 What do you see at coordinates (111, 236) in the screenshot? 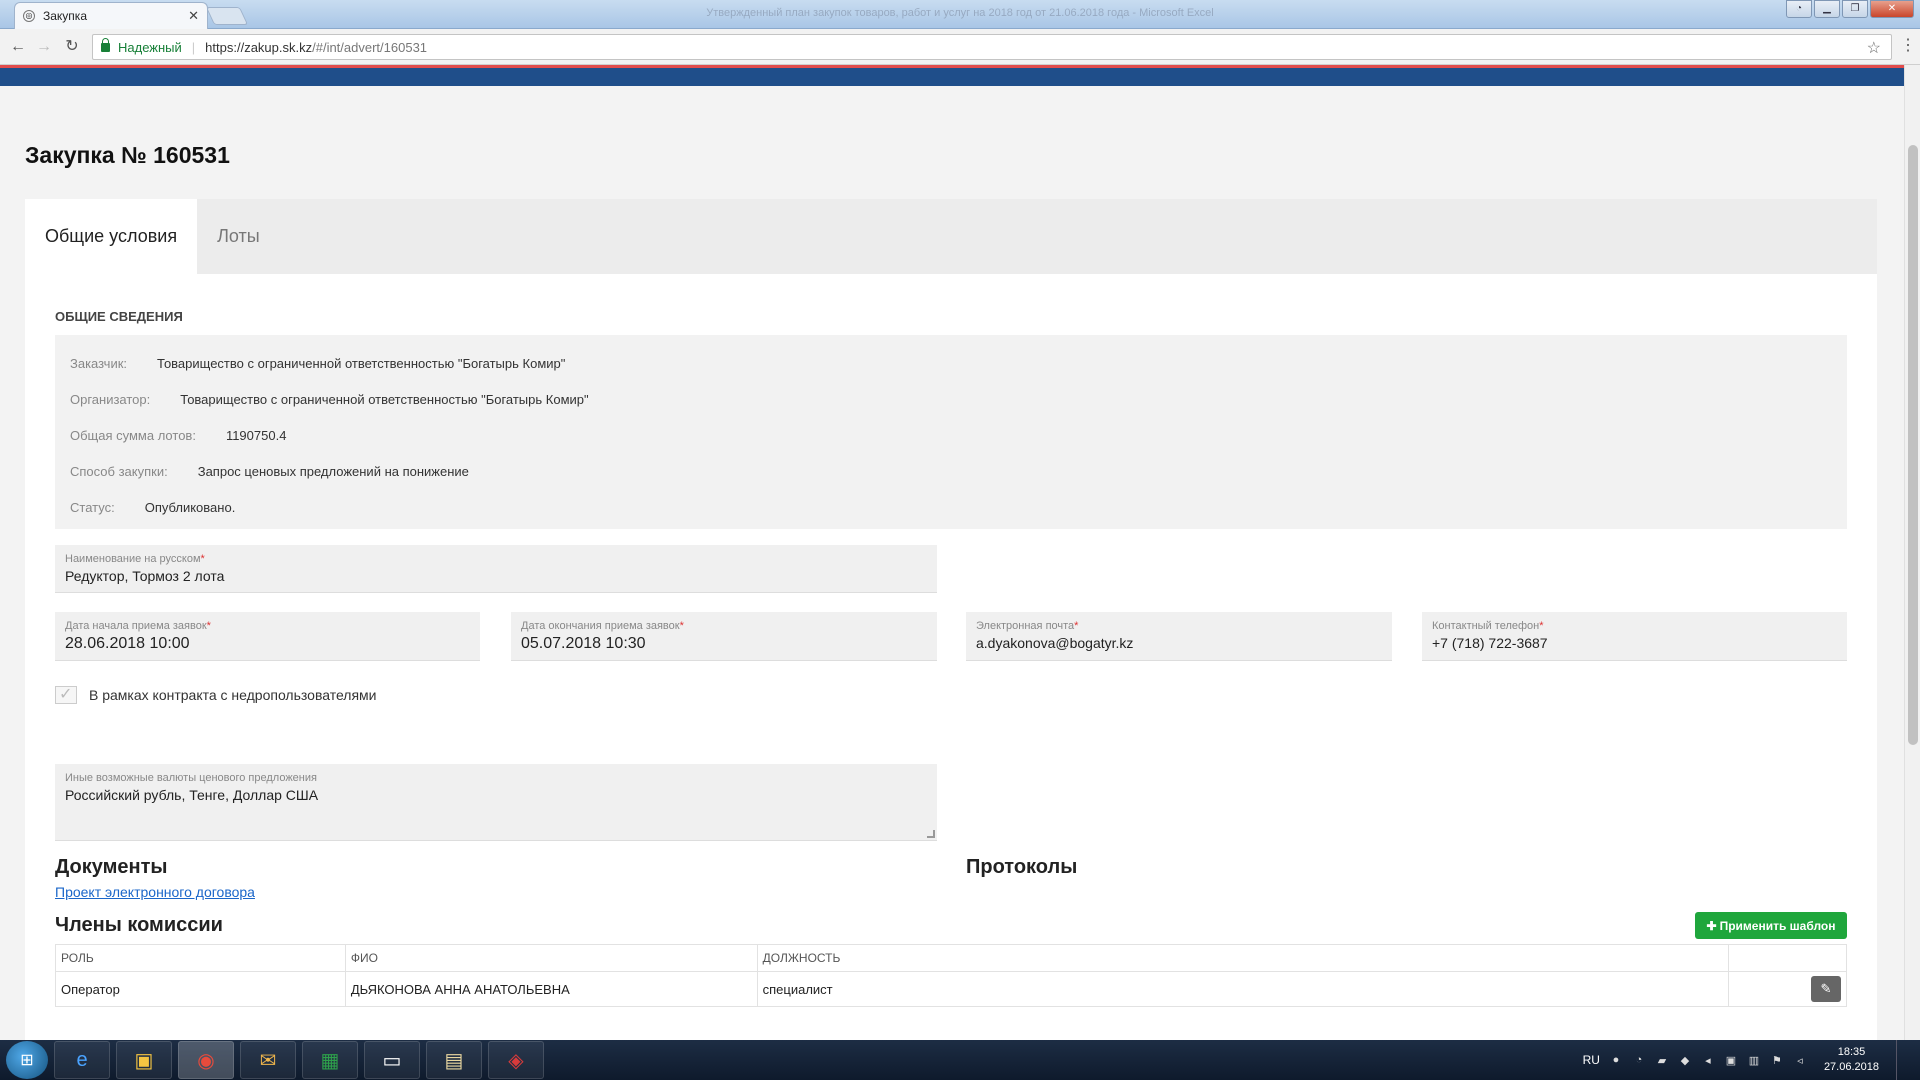
I see `tab-general-conditions: Общие условия` at bounding box center [111, 236].